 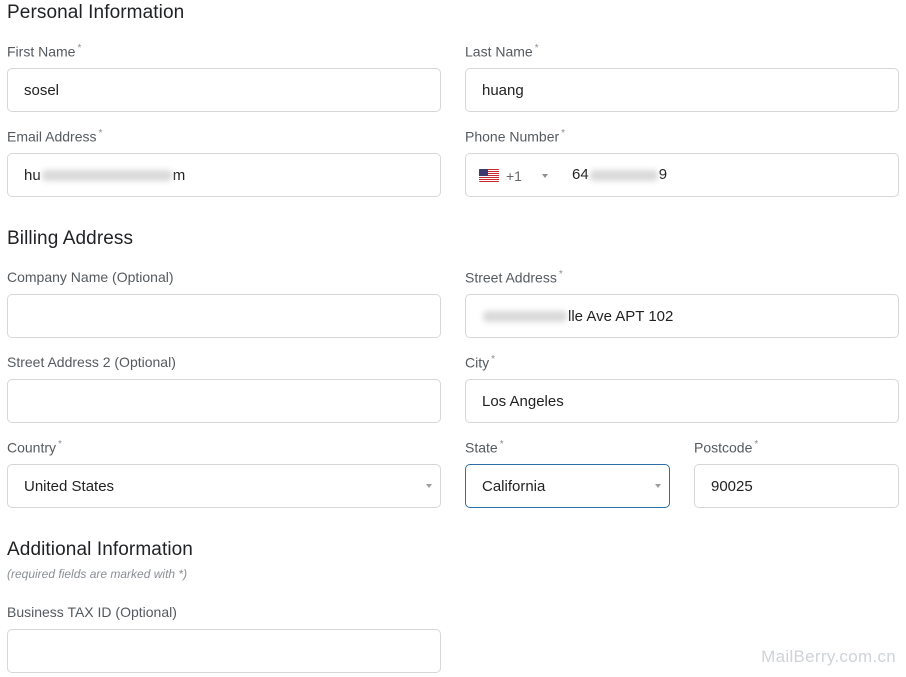 I want to click on street-address-2-field, so click(x=224, y=401).